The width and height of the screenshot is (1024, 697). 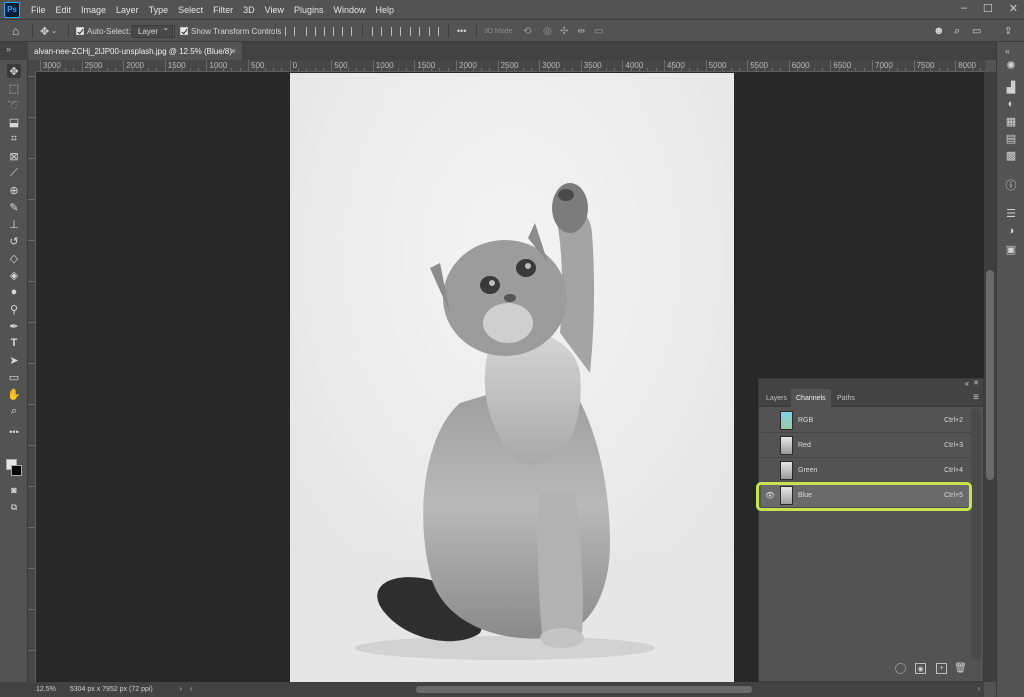 What do you see at coordinates (1011, 87) in the screenshot?
I see `histogram-icon: ▟` at bounding box center [1011, 87].